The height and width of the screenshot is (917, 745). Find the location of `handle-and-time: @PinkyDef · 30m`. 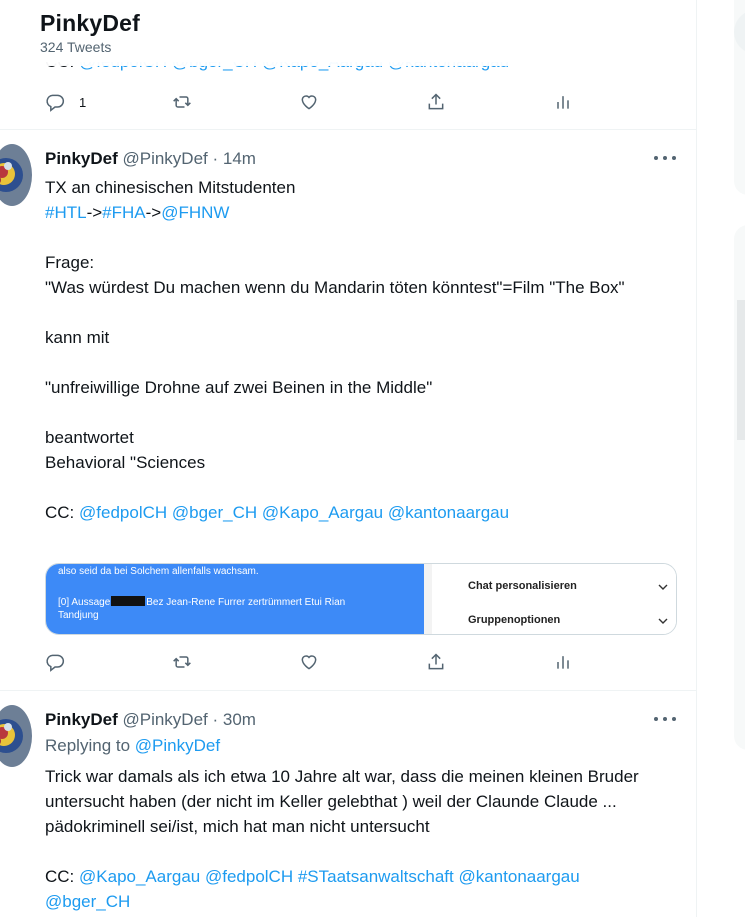

handle-and-time: @PinkyDef · 30m is located at coordinates (188, 719).